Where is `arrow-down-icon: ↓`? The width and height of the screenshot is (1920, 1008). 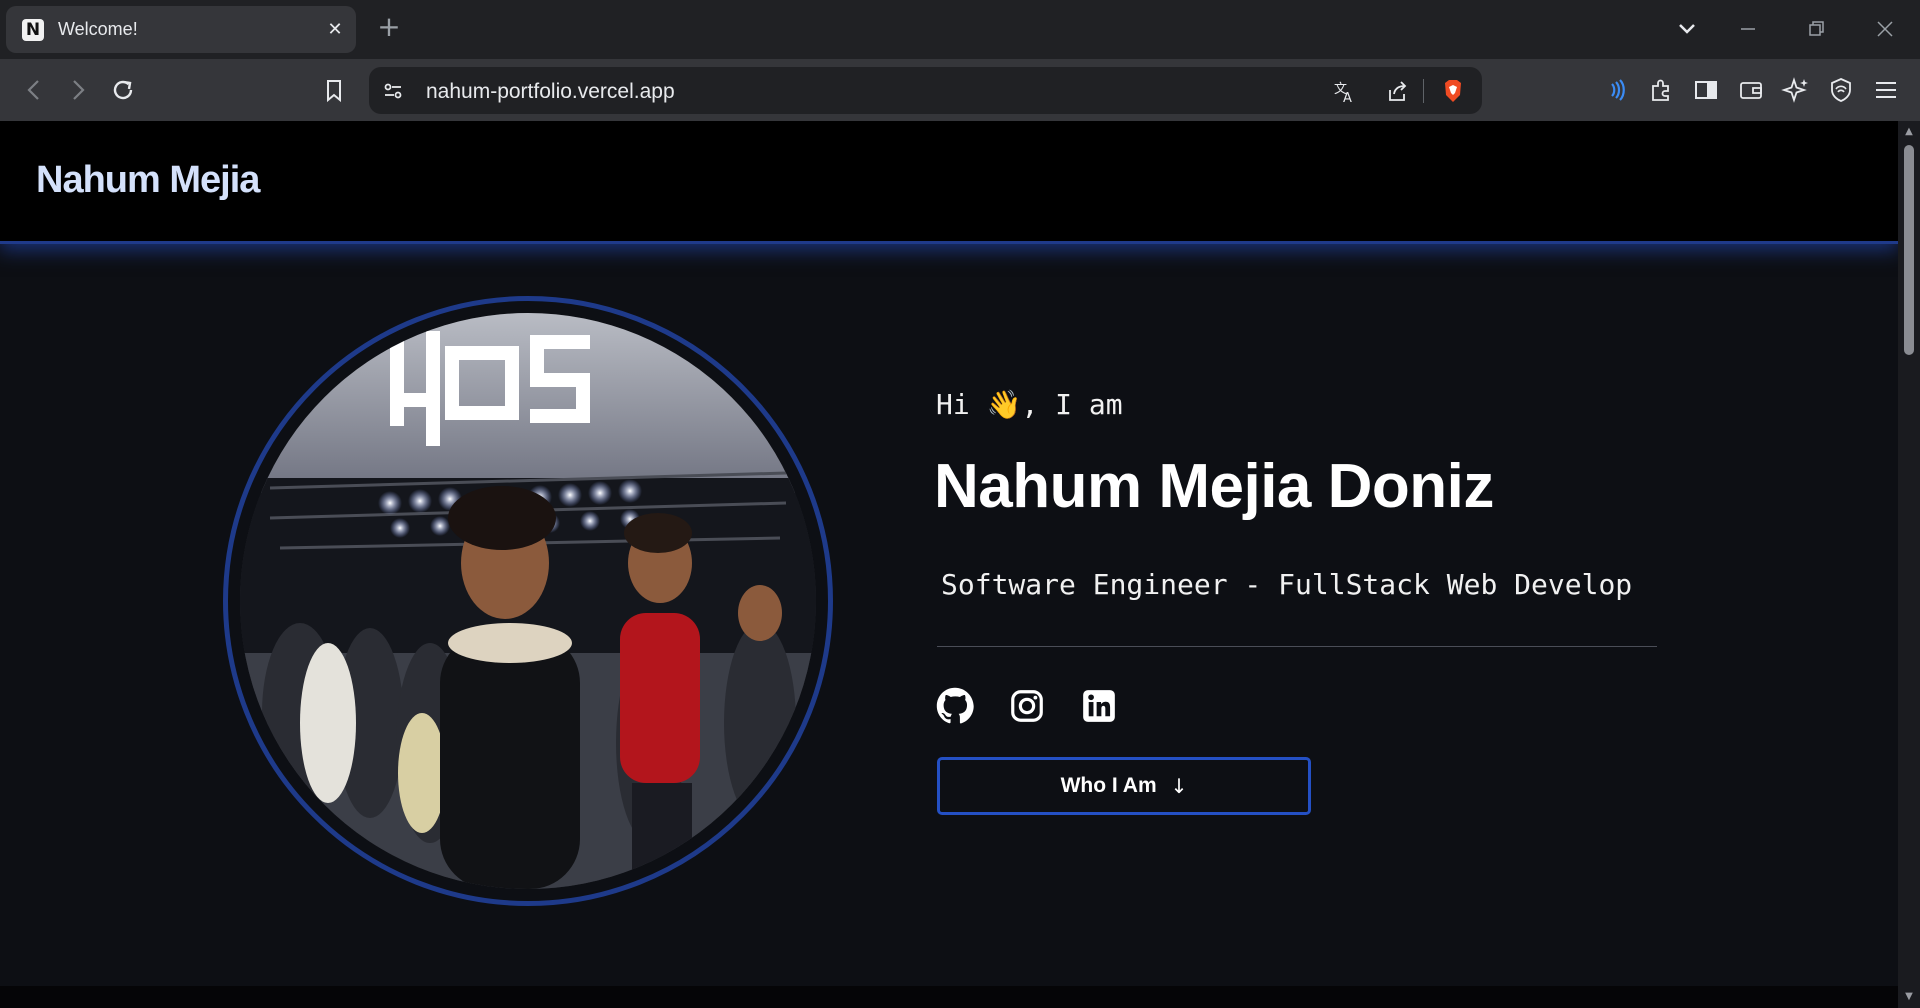
arrow-down-icon: ↓ is located at coordinates (1179, 786).